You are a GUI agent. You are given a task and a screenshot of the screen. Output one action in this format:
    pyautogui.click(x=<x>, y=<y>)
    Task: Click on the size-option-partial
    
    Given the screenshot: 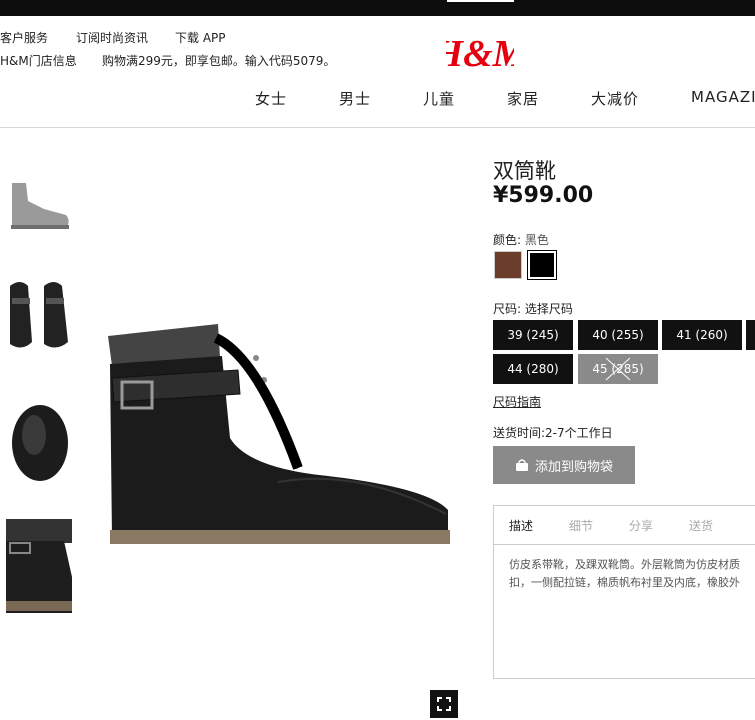 What is the action you would take?
    pyautogui.click(x=750, y=335)
    